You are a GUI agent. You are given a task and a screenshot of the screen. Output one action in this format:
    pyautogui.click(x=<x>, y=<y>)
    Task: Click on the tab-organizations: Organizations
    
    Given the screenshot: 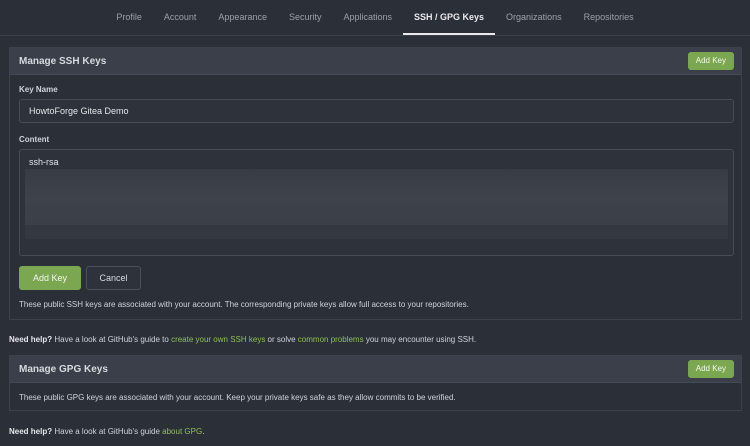 What is the action you would take?
    pyautogui.click(x=534, y=17)
    